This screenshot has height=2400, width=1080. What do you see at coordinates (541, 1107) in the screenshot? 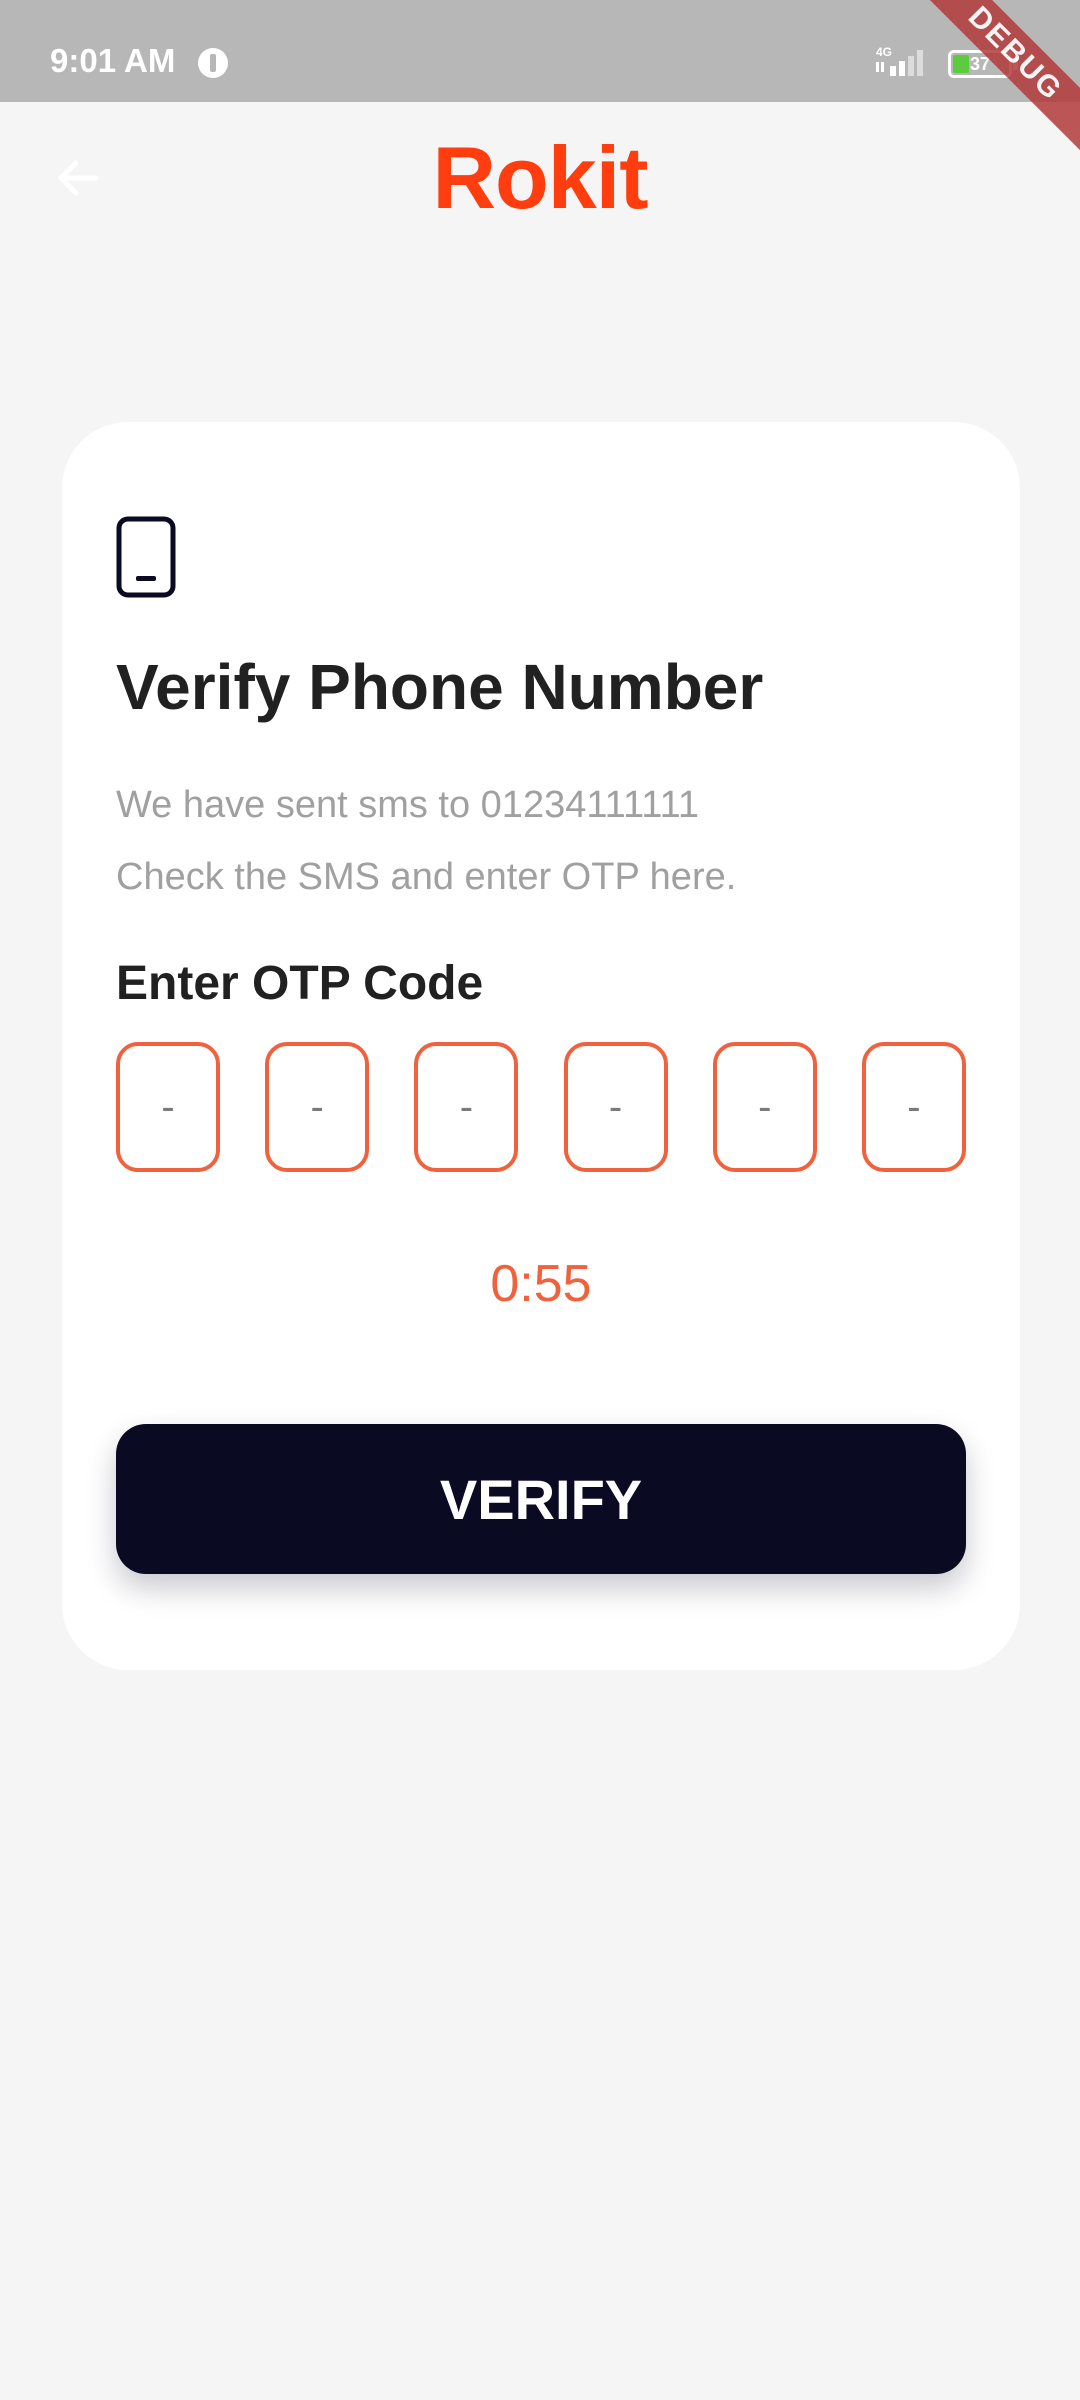
I see `otp-input-row: - - - - - -` at bounding box center [541, 1107].